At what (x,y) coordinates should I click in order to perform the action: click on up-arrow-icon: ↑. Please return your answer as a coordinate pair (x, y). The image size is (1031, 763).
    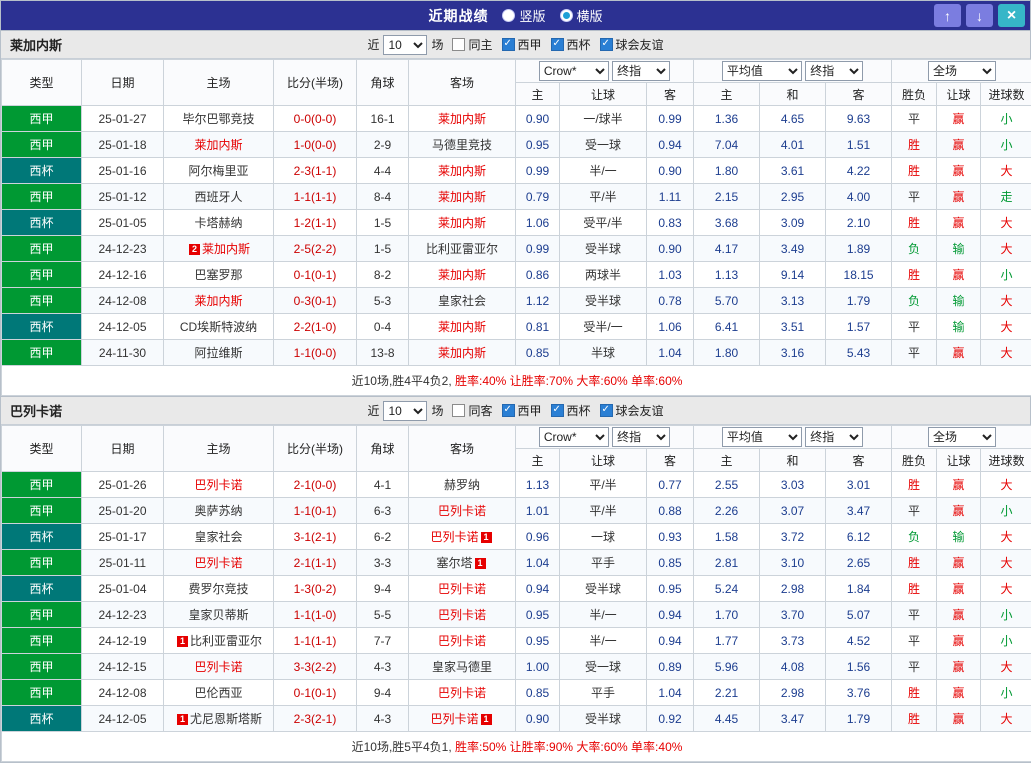
    Looking at the image, I should click on (947, 16).